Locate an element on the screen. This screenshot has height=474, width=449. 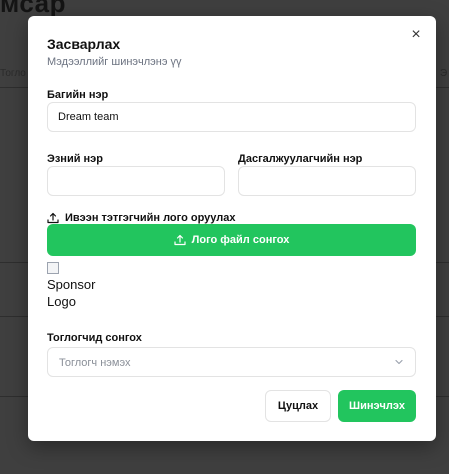
owner-name-input is located at coordinates (136, 181).